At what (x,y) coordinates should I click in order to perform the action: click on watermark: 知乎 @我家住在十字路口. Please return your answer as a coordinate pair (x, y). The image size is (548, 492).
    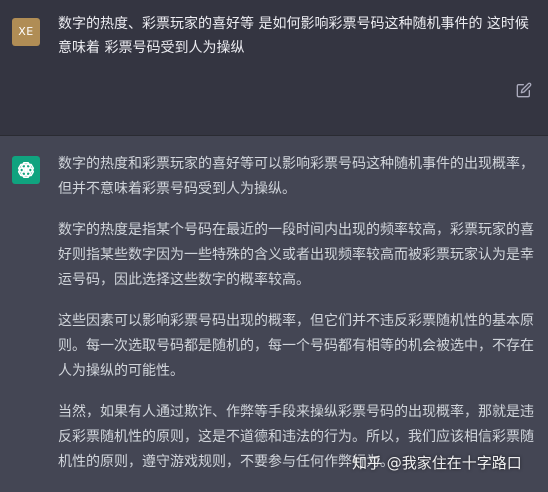
    Looking at the image, I should click on (437, 463).